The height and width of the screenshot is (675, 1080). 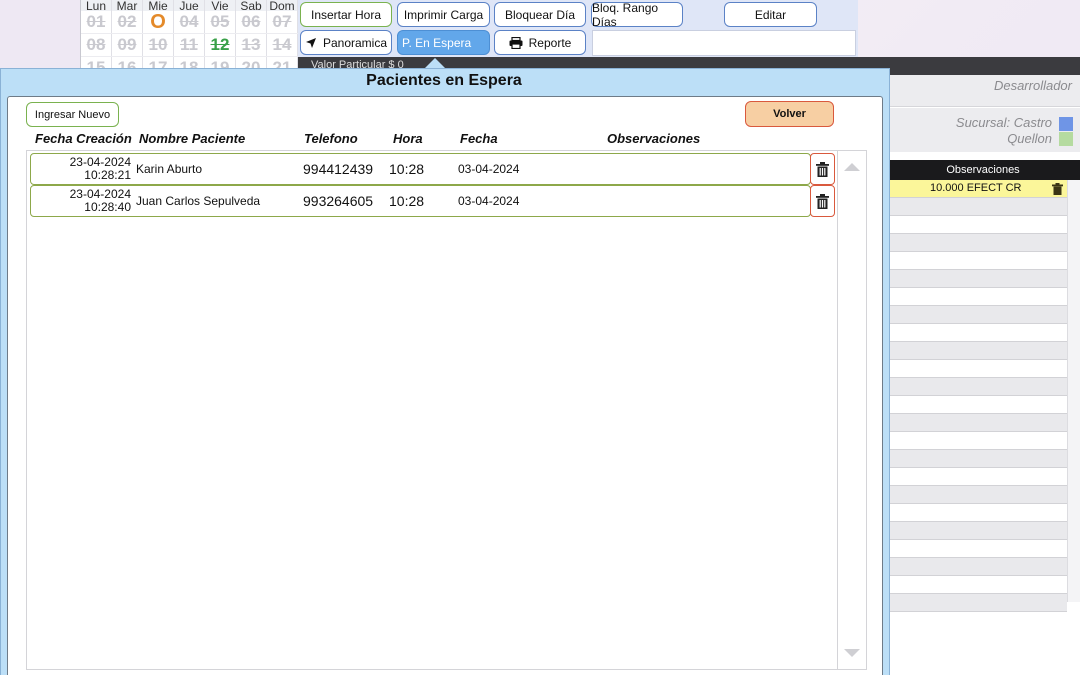 What do you see at coordinates (444, 80) in the screenshot?
I see `modal-title: Pacientes en Espera` at bounding box center [444, 80].